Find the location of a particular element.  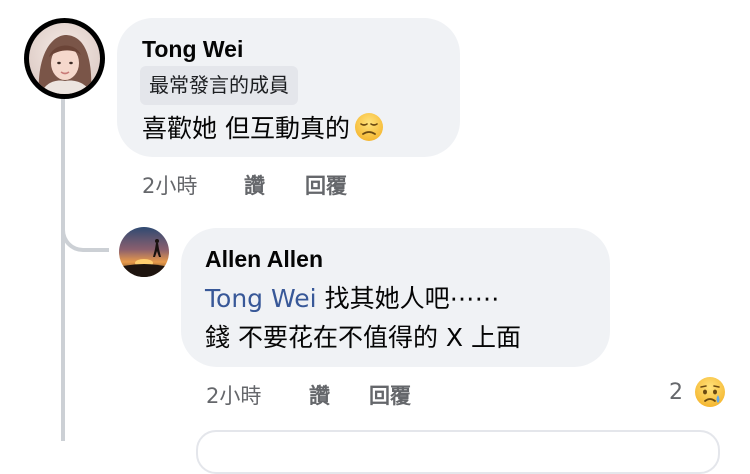

comment-text-line-1: Tong Wei 找其她人吧⋯⋯ is located at coordinates (352, 299).